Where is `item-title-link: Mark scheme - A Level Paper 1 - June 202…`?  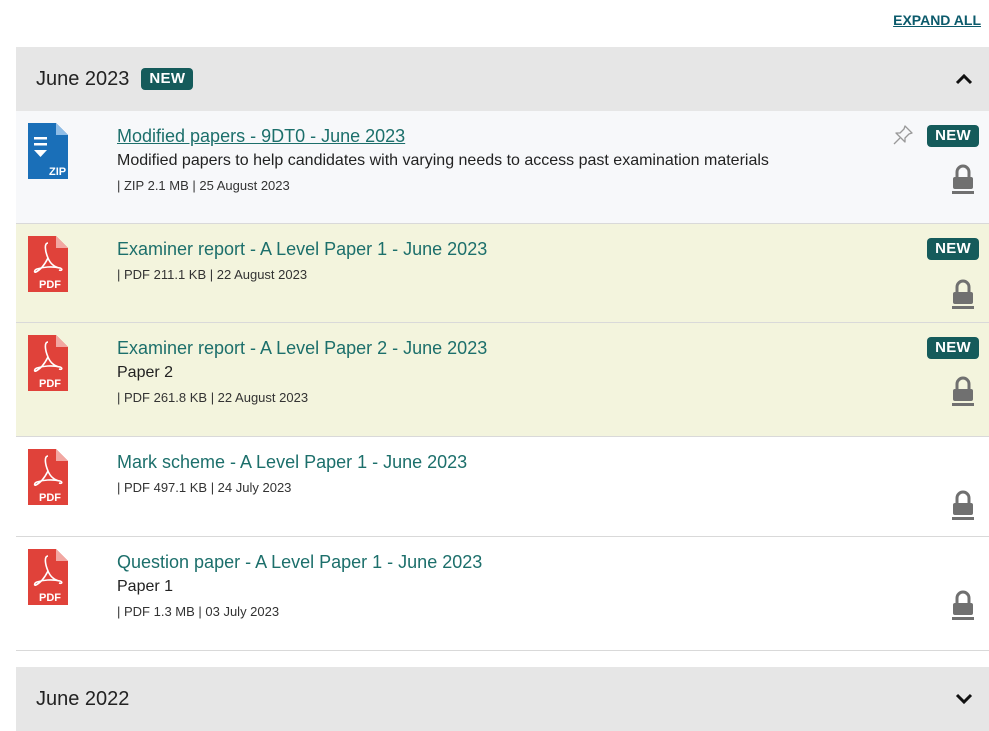 item-title-link: Mark scheme - A Level Paper 1 - June 202… is located at coordinates (533, 462).